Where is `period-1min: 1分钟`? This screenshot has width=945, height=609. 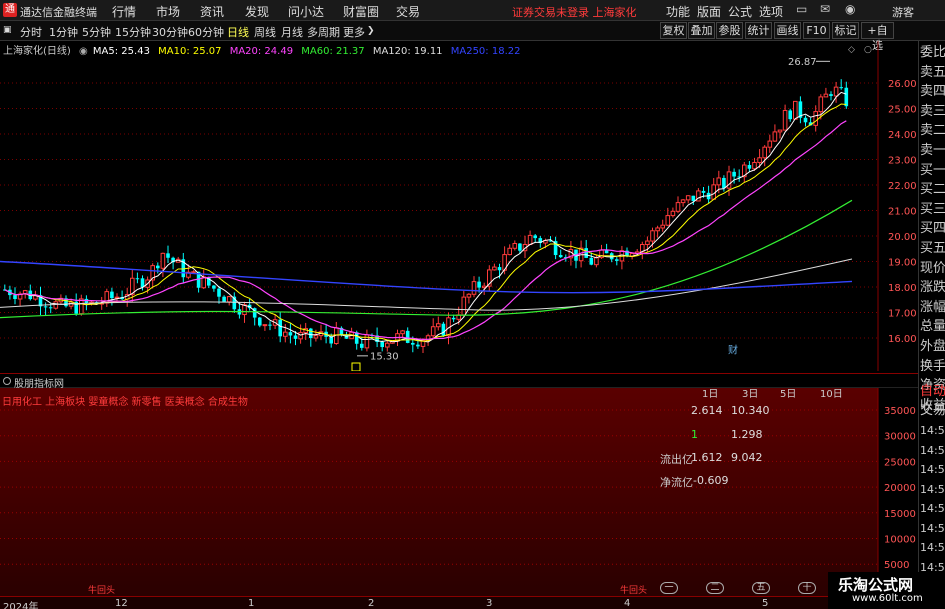
period-1min: 1分钟 is located at coordinates (63, 32).